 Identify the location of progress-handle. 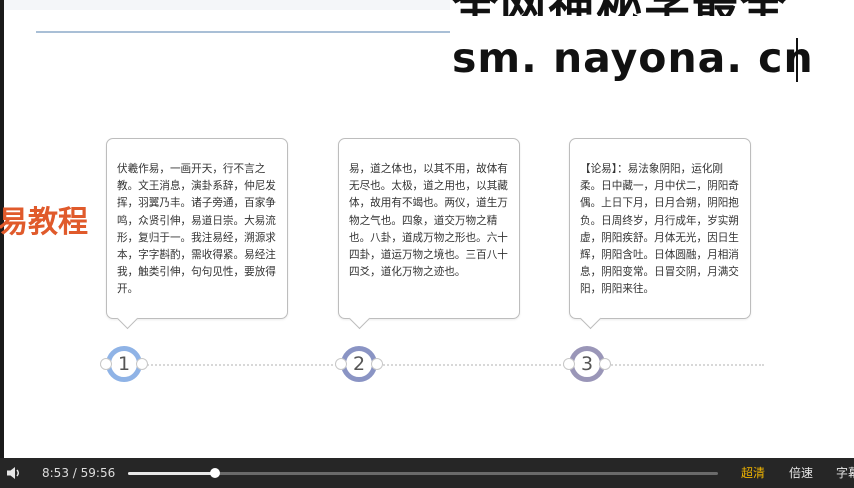
(215, 473).